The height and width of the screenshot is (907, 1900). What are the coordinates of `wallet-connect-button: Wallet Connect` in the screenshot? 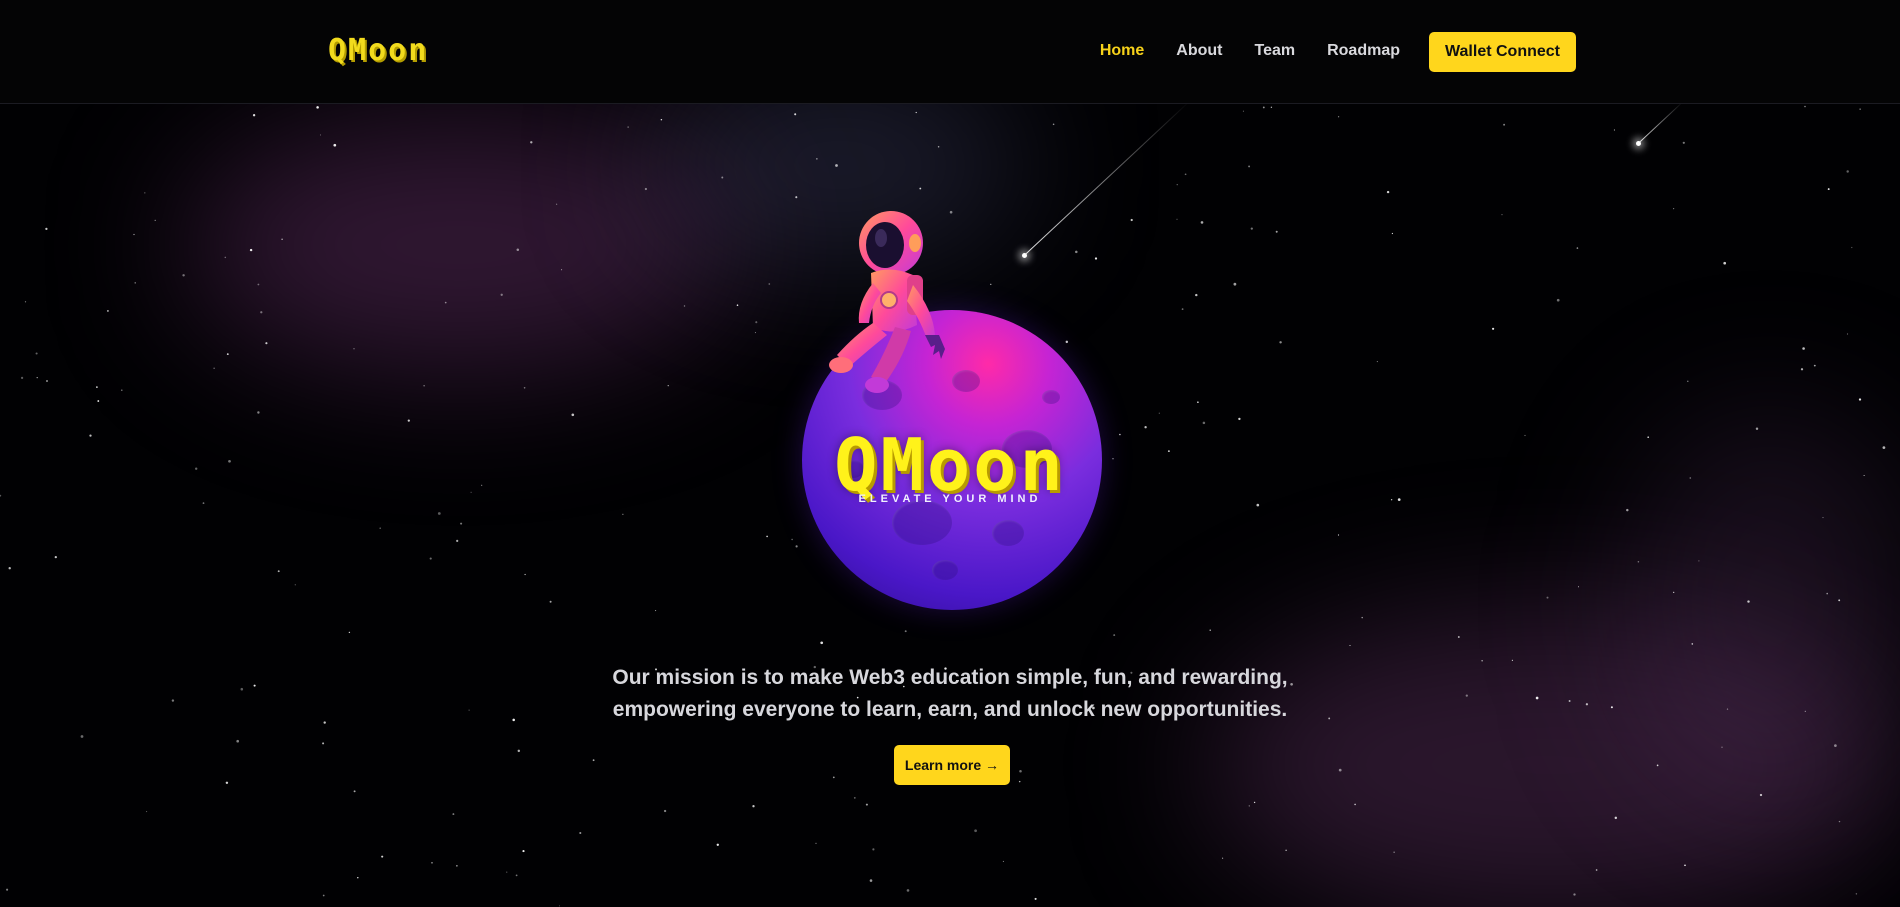 It's located at (1502, 52).